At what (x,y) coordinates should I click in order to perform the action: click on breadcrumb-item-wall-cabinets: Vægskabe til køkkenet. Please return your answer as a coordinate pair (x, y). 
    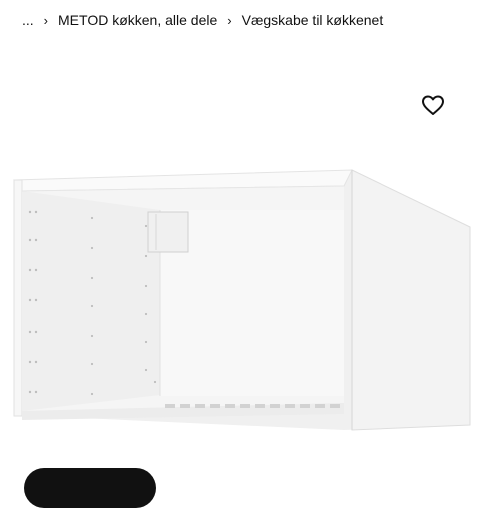
    Looking at the image, I should click on (313, 20).